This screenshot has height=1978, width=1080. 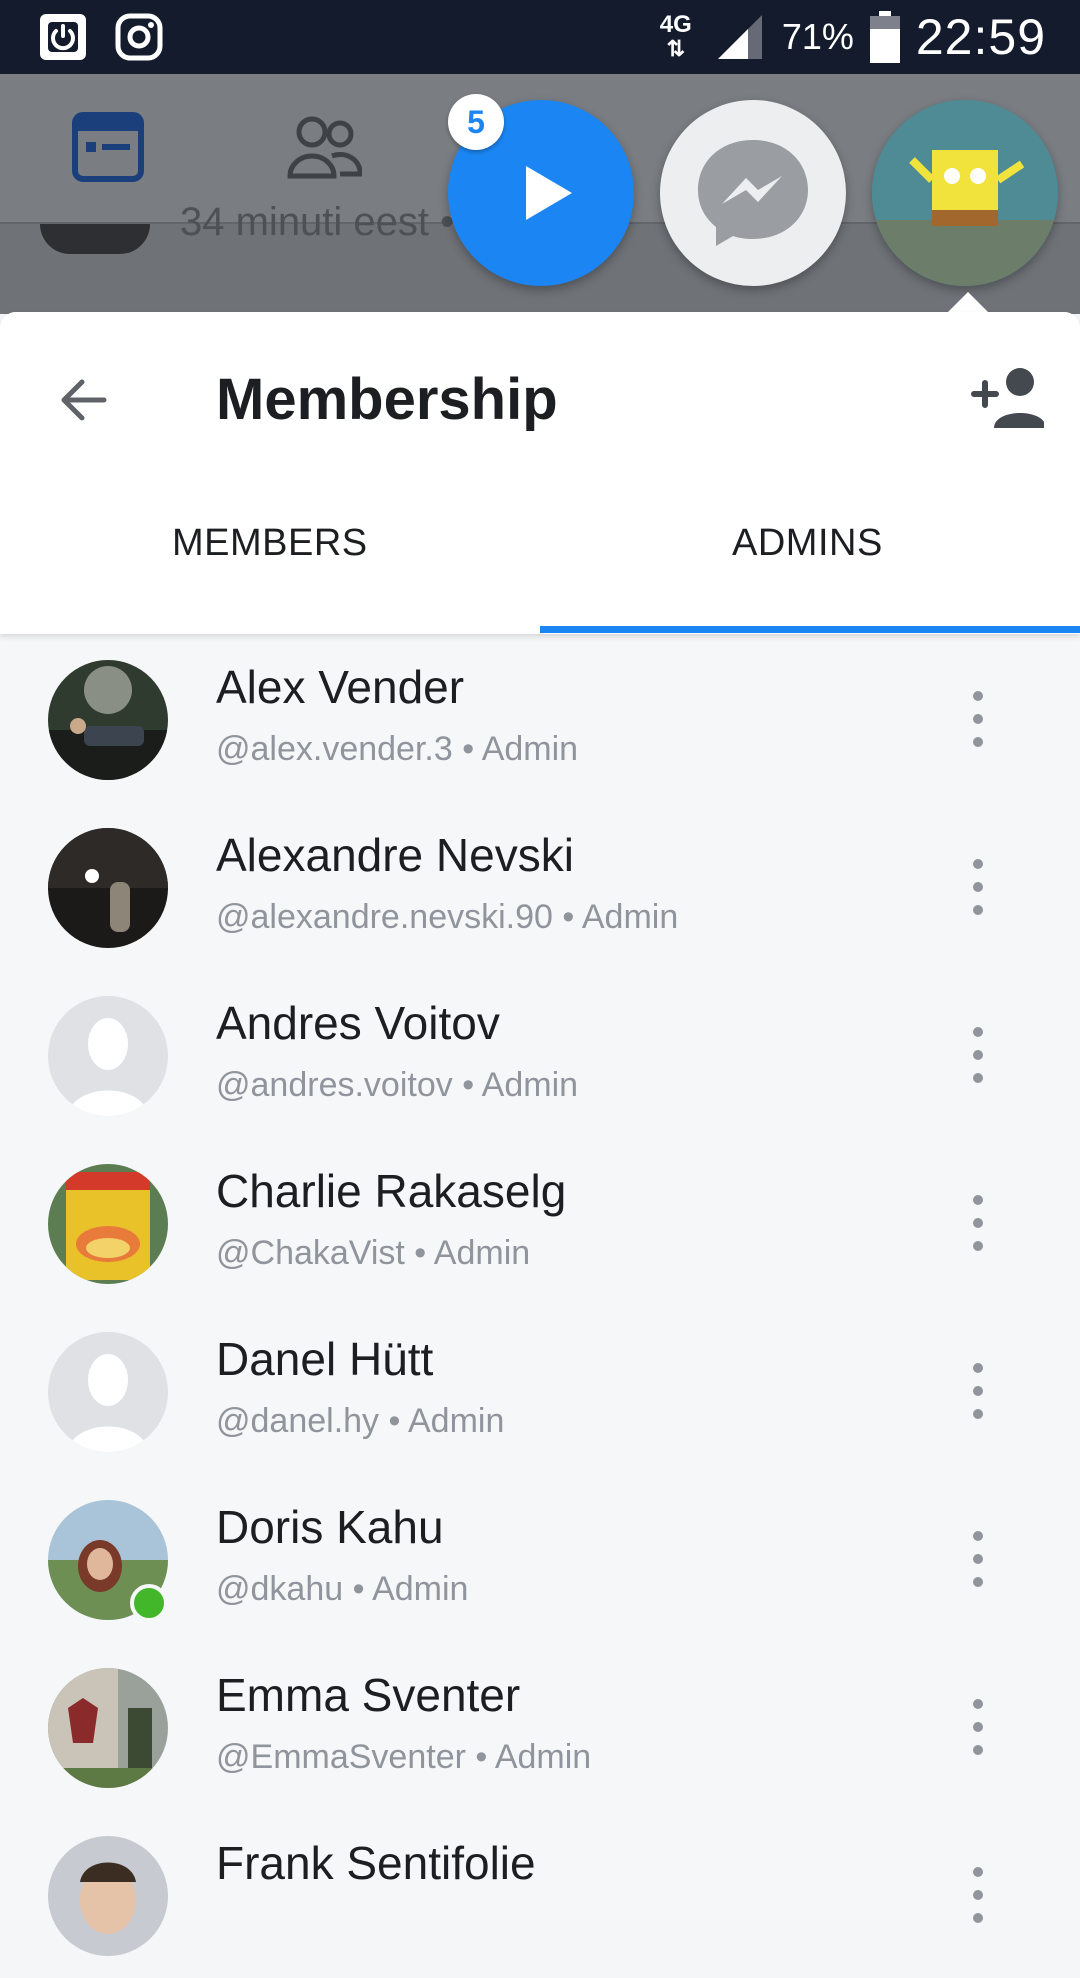 I want to click on member-subtitle: @alexandre.nevski.90 • Admin, so click(x=447, y=917).